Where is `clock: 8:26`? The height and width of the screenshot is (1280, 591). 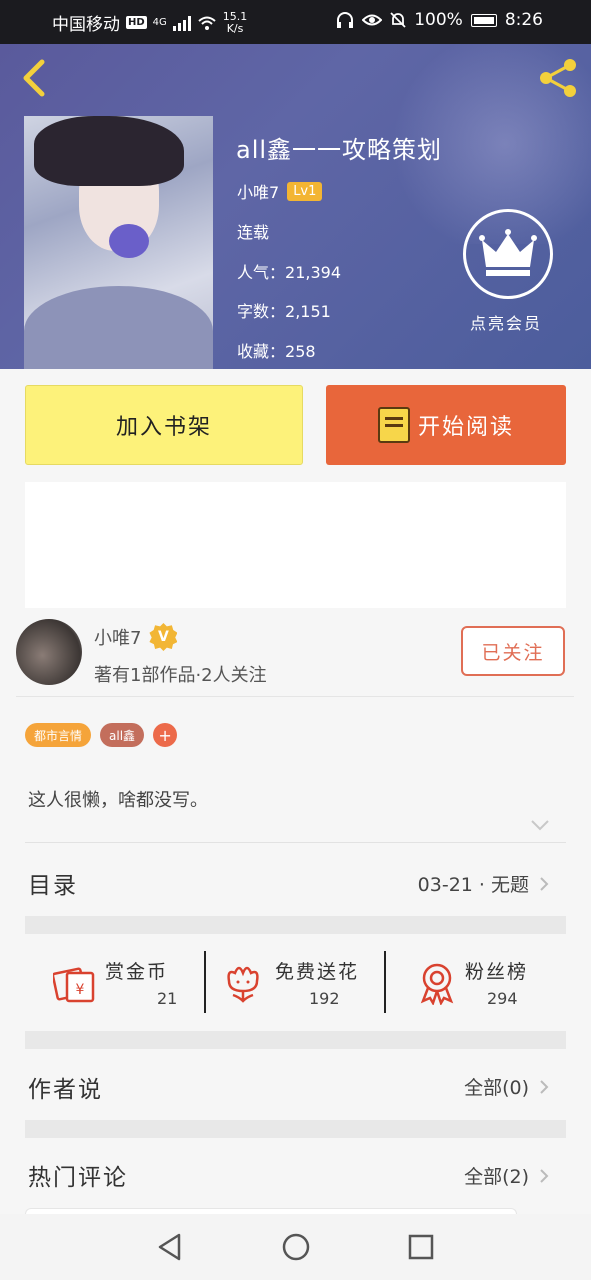
clock: 8:26 is located at coordinates (523, 20).